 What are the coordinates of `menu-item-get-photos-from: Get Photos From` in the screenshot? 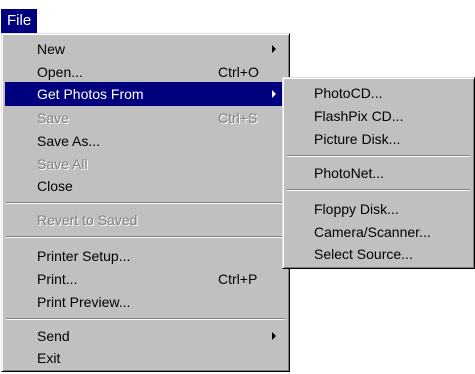 It's located at (145, 94).